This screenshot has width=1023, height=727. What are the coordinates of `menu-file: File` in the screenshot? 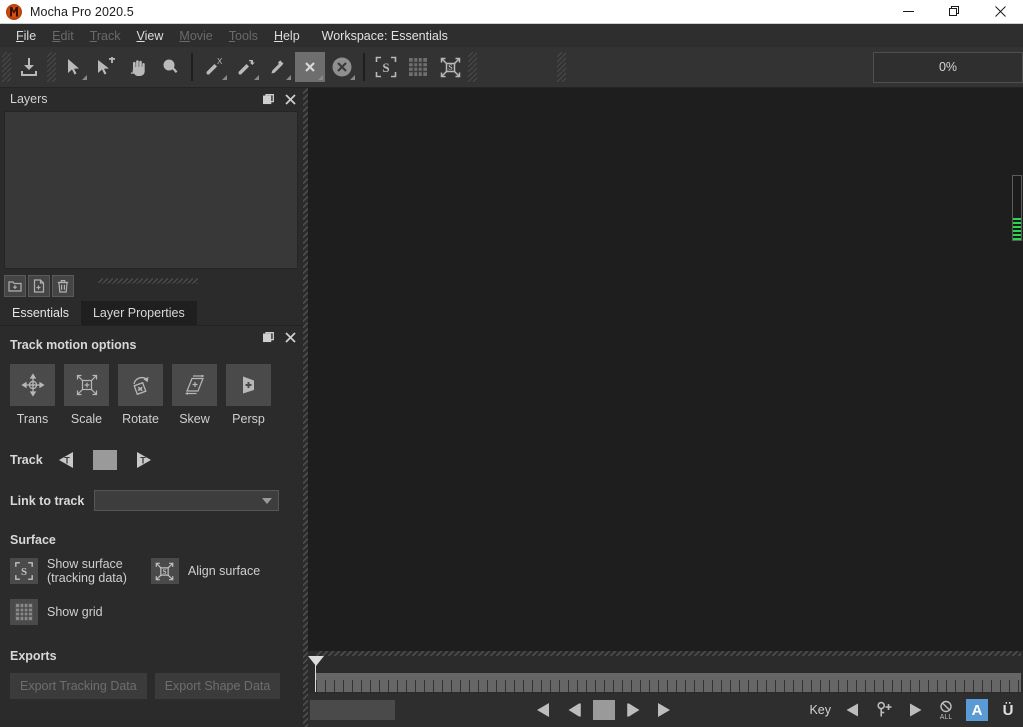 It's located at (26, 36).